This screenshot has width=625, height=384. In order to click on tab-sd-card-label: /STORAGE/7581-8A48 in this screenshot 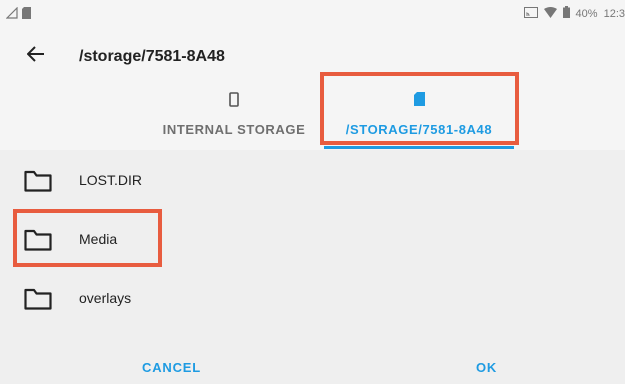, I will do `click(419, 129)`.